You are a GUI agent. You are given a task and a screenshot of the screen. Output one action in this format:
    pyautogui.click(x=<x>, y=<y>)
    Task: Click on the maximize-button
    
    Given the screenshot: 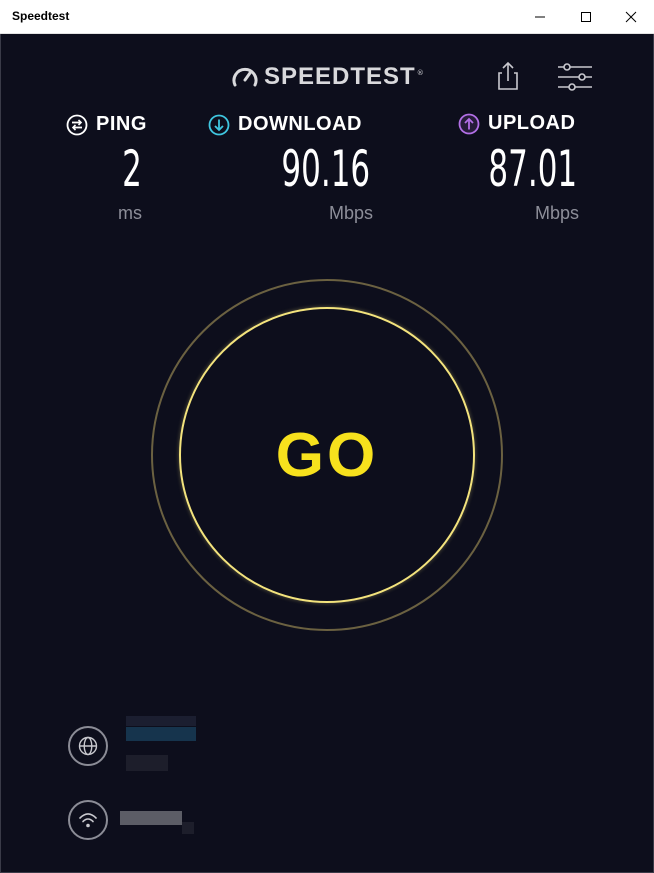 What is the action you would take?
    pyautogui.click(x=586, y=16)
    